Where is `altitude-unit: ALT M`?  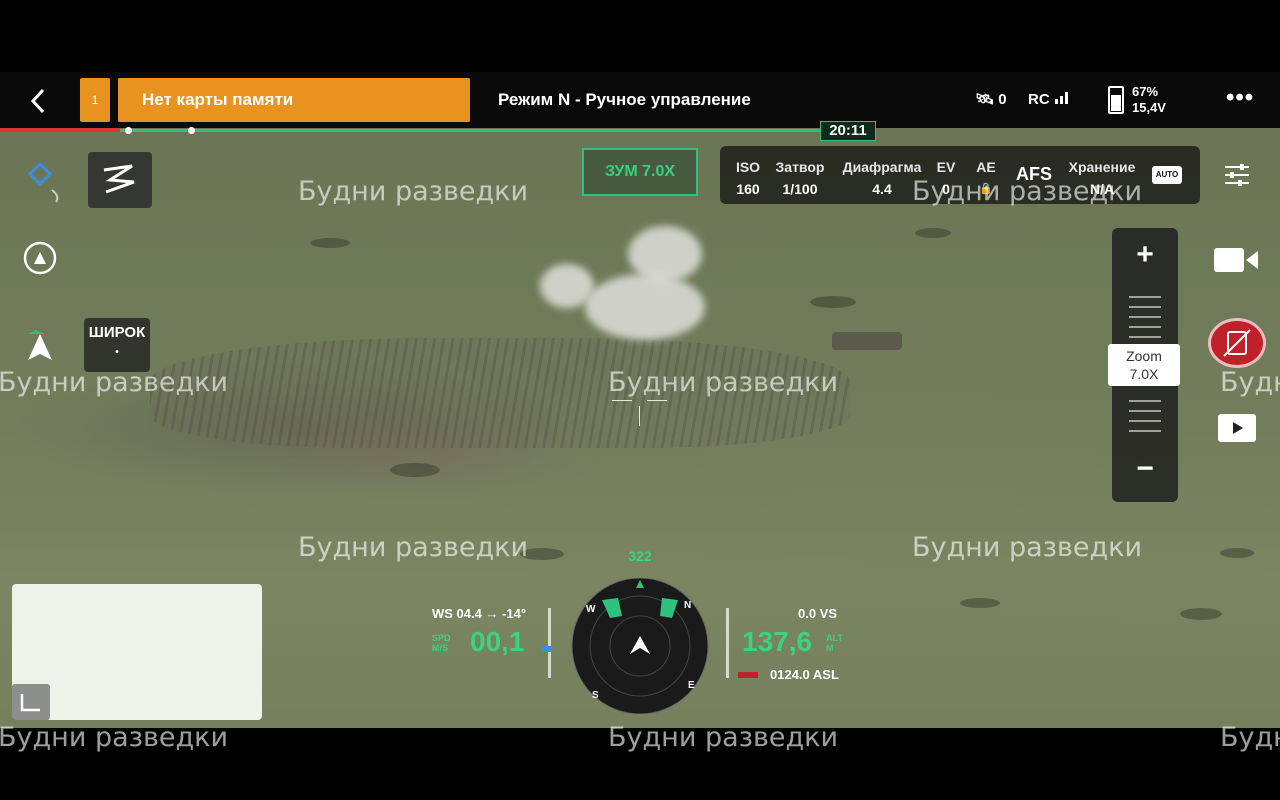 altitude-unit: ALT M is located at coordinates (834, 643).